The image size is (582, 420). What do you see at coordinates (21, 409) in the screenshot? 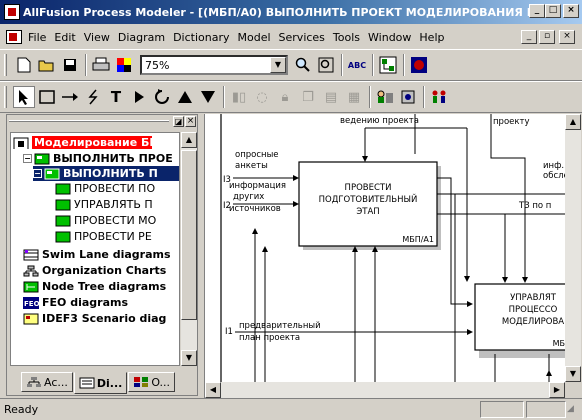
I see `status-text: Ready` at bounding box center [21, 409].